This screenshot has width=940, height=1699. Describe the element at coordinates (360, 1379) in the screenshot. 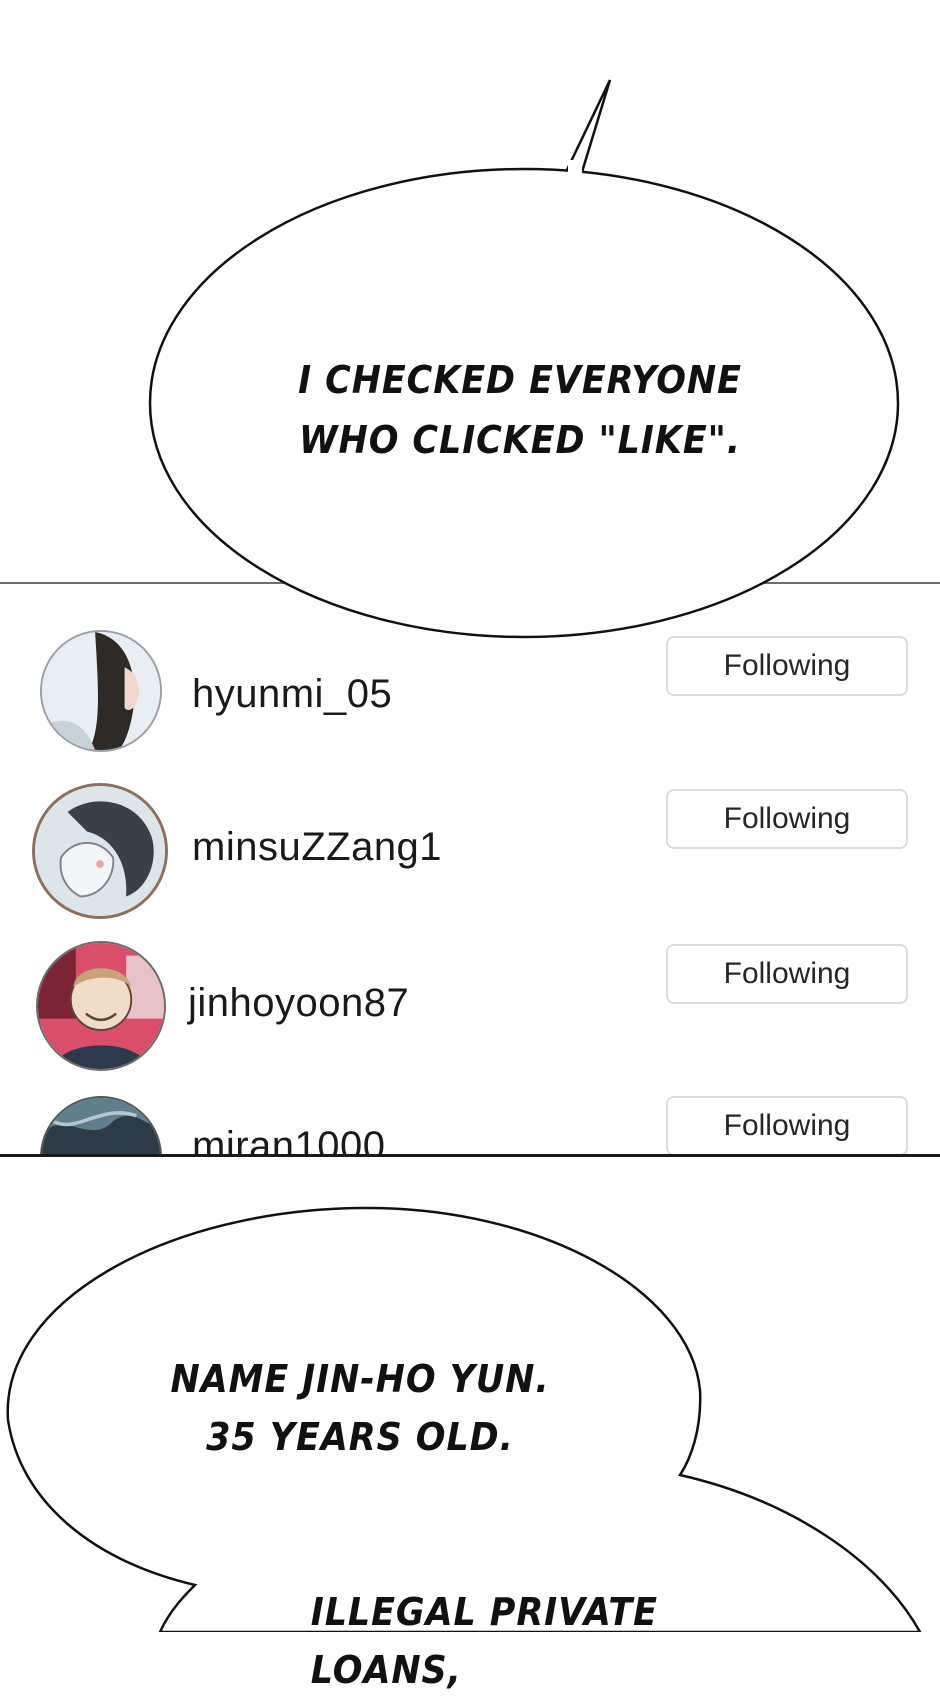

I see `bottom-bubble-line-1: NAME JIN-HO YUN.` at that location.